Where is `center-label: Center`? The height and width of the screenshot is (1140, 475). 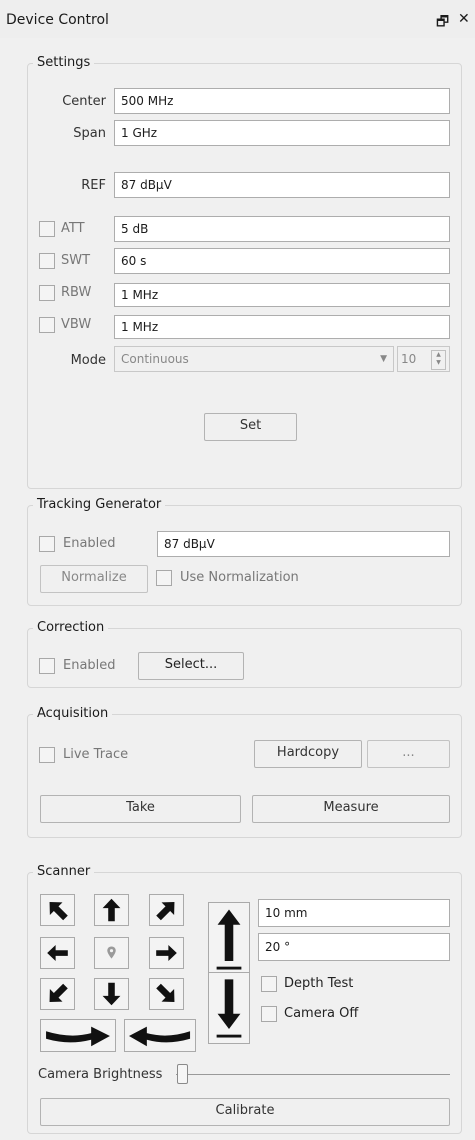 center-label: Center is located at coordinates (84, 101).